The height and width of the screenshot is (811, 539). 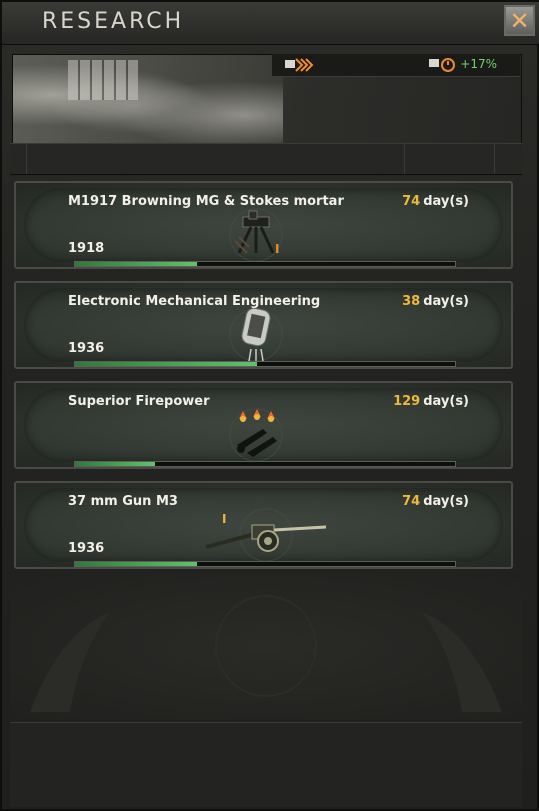 I want to click on vacuum-tube-icon, so click(x=256, y=334).